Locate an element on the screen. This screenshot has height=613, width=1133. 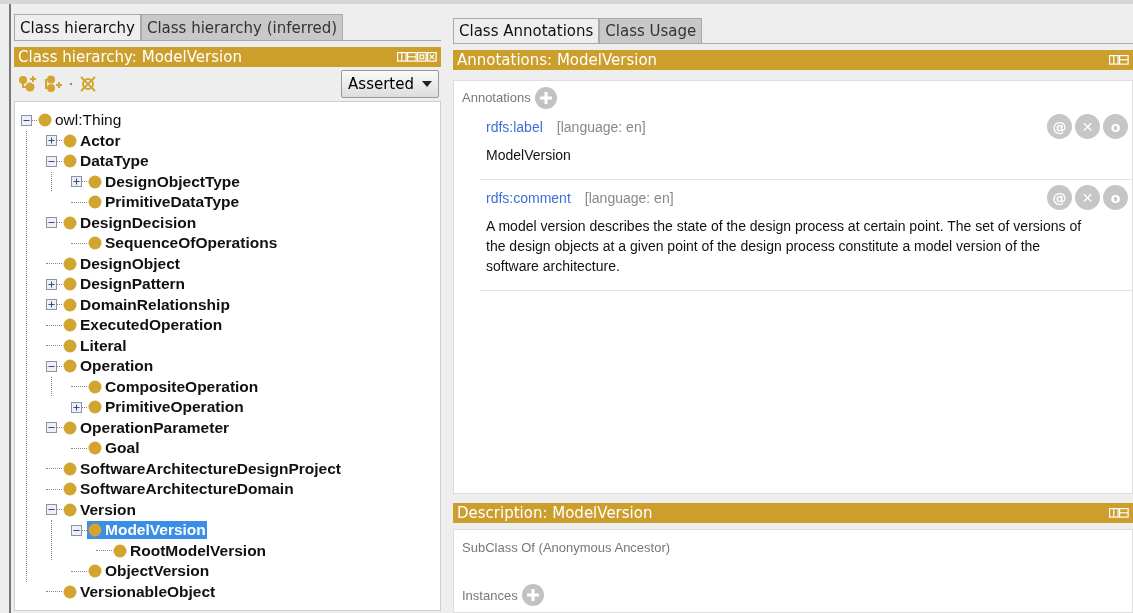
class-node: DesignObjectType is located at coordinates (164, 181).